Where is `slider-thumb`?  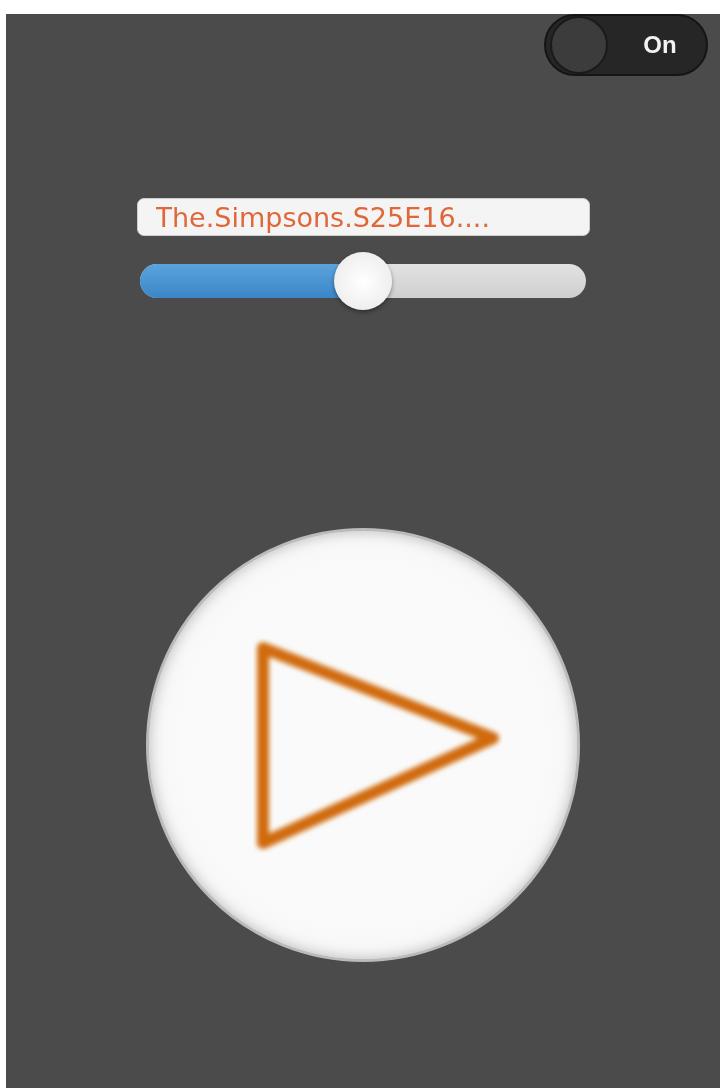
slider-thumb is located at coordinates (363, 281).